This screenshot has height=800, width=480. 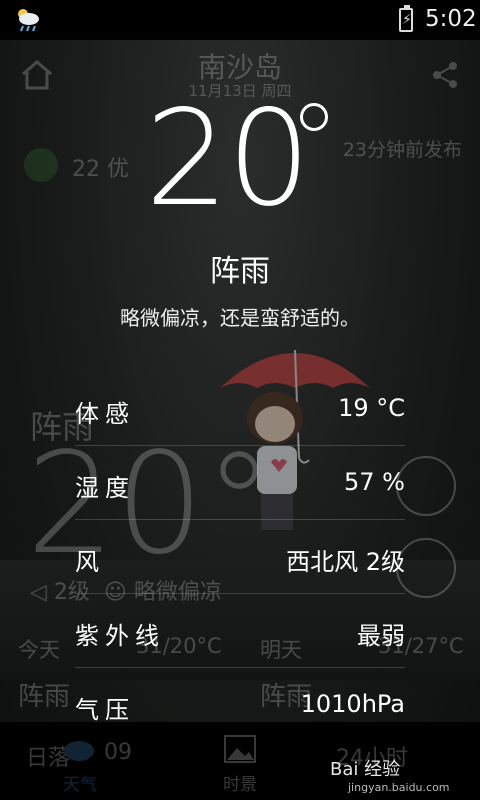 What do you see at coordinates (118, 752) in the screenshot?
I see `sunrise-time: 09` at bounding box center [118, 752].